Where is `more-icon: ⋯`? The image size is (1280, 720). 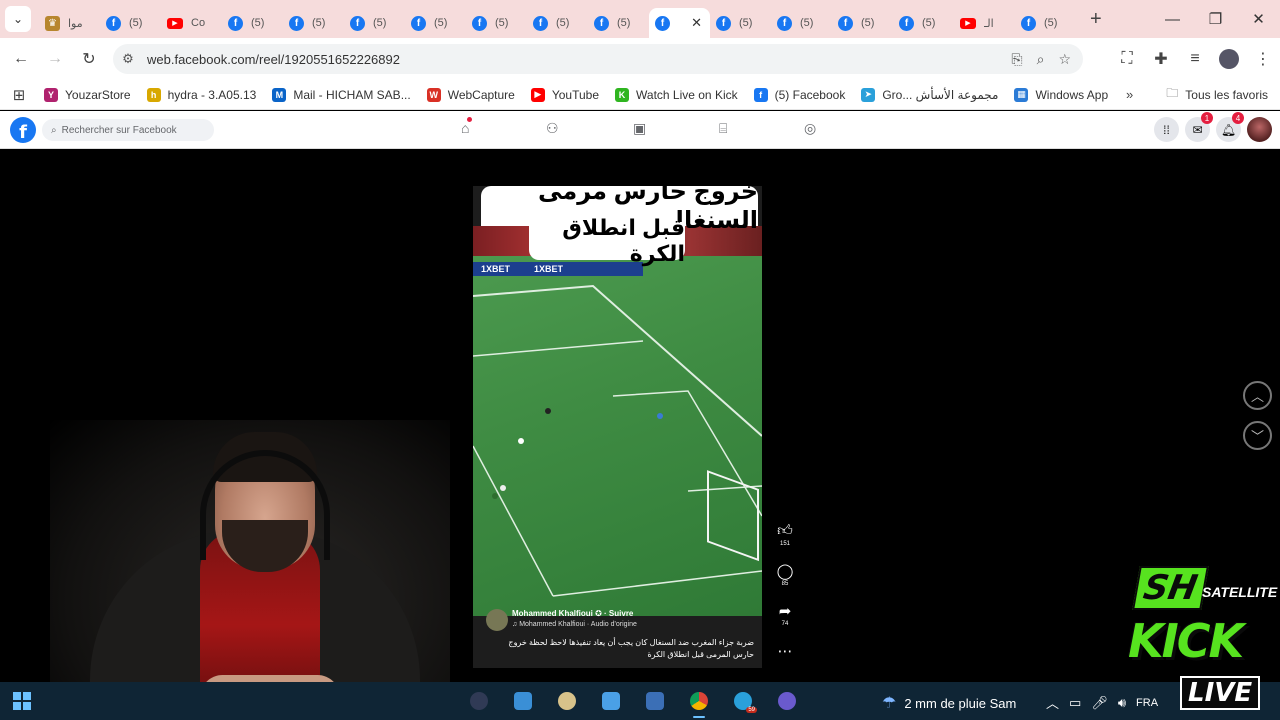
more-icon: ⋯ is located at coordinates (785, 651).